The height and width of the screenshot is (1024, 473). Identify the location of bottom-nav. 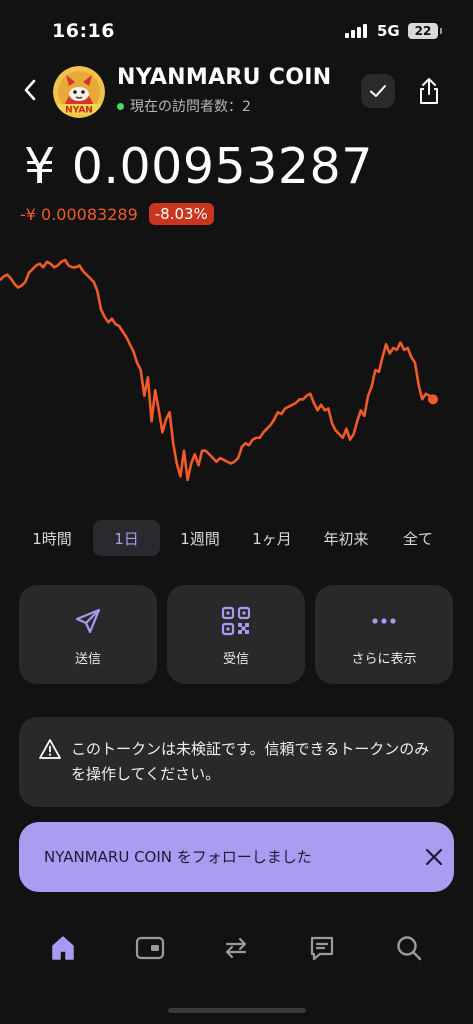
(236, 948).